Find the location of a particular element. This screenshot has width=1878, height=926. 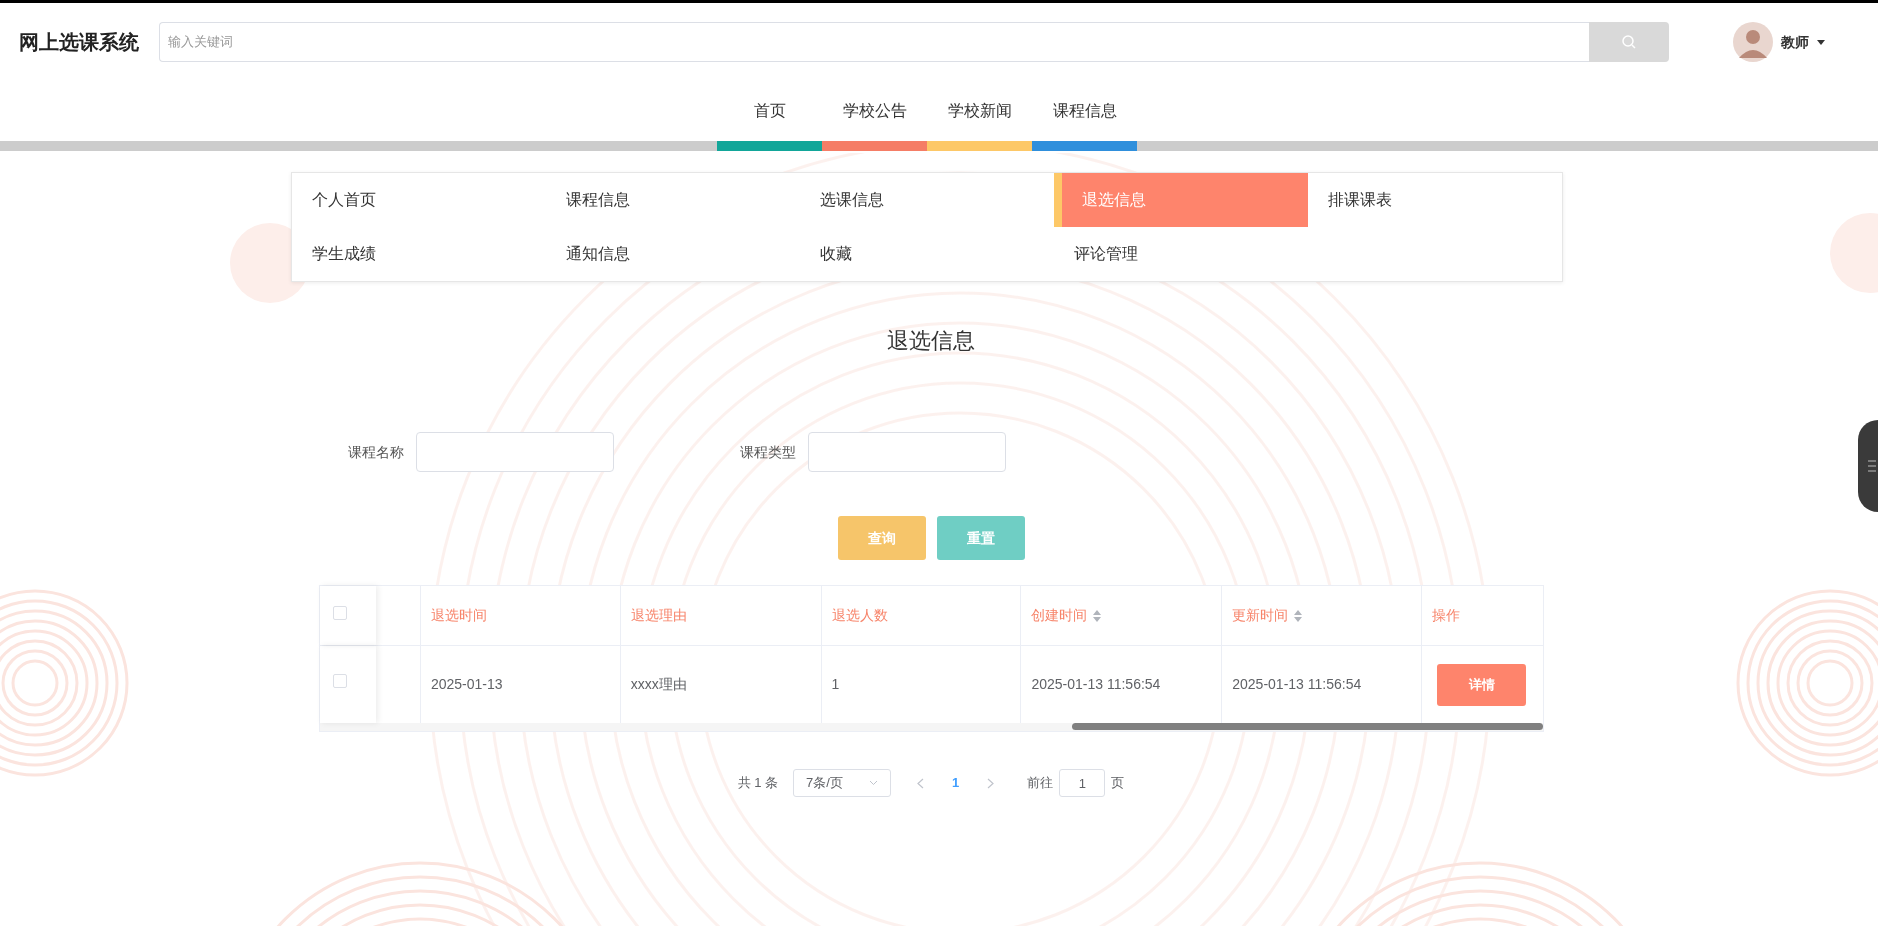

search-button is located at coordinates (1629, 42).